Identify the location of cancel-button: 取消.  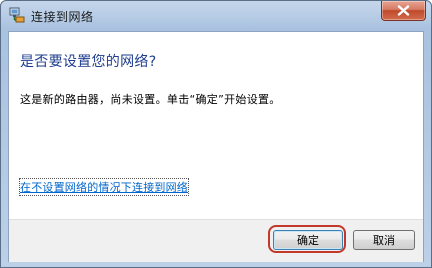
(384, 240).